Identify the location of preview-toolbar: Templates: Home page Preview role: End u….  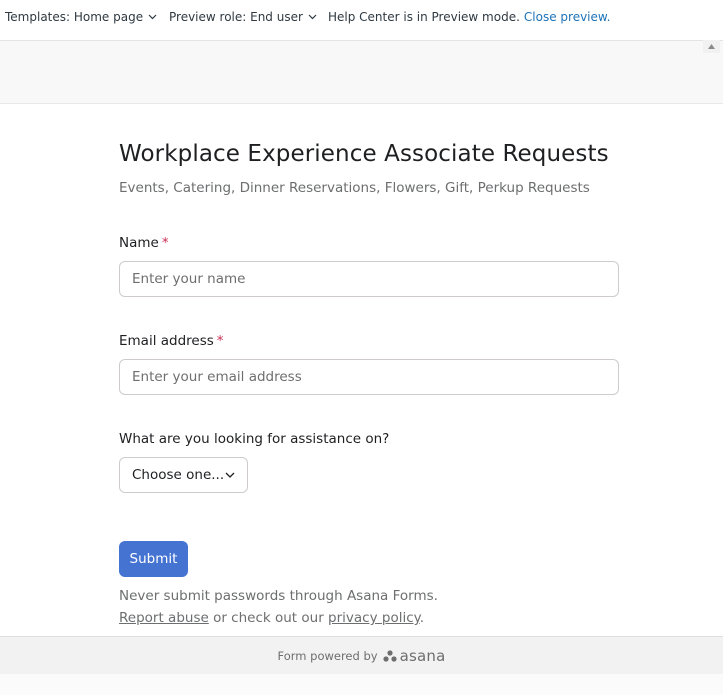
(361, 20).